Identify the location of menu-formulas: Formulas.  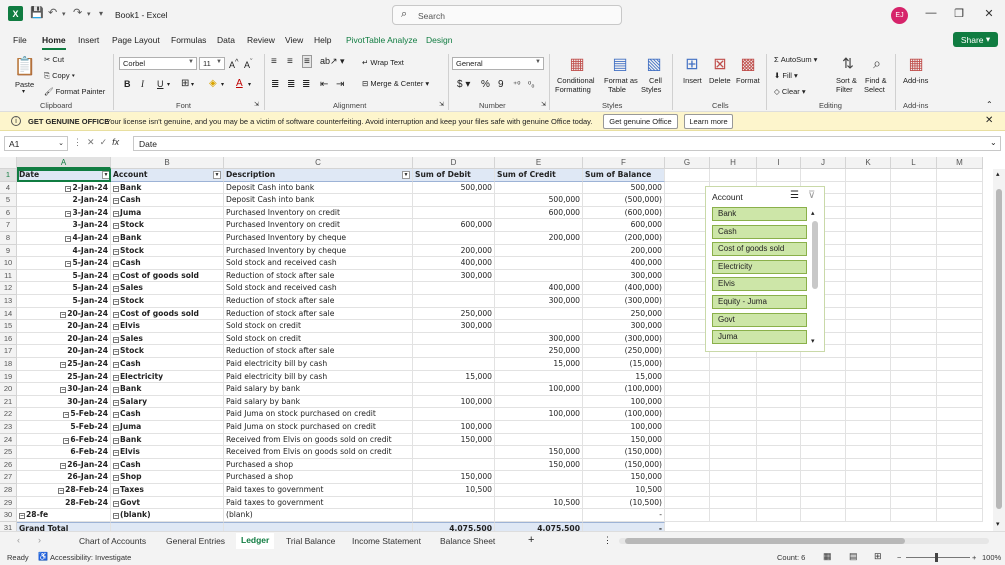
(188, 40).